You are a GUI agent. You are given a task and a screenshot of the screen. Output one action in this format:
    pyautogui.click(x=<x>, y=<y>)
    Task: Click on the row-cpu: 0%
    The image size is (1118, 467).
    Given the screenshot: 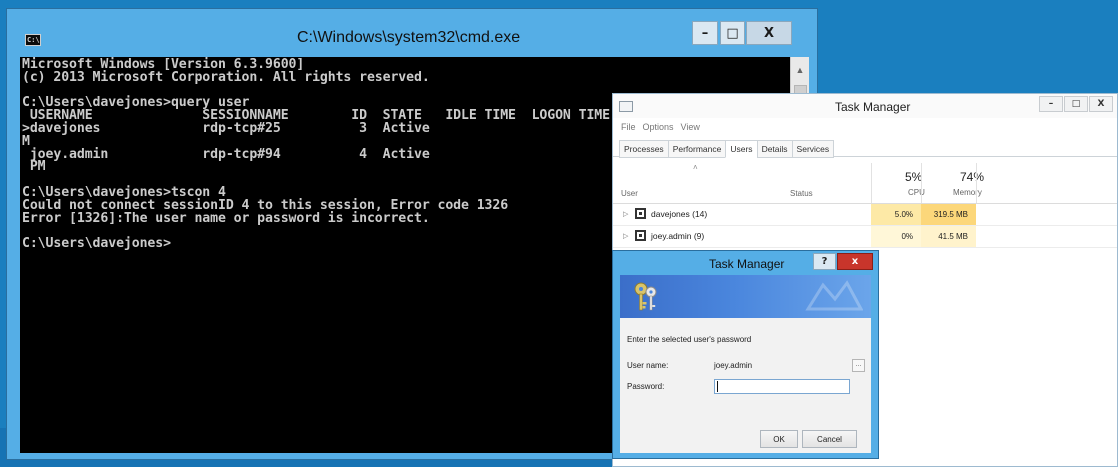 What is the action you would take?
    pyautogui.click(x=896, y=236)
    